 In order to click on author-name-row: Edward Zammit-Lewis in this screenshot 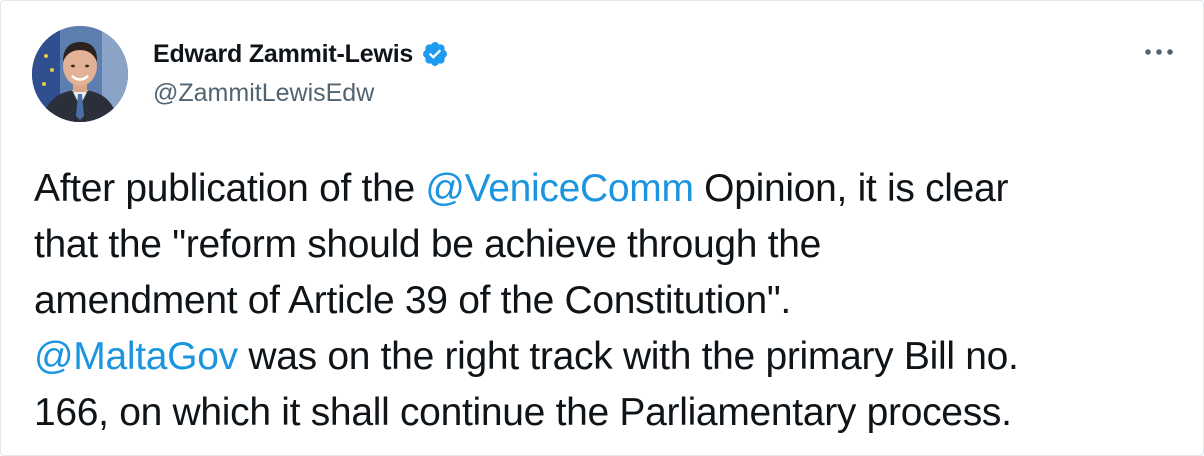, I will do `click(301, 54)`.